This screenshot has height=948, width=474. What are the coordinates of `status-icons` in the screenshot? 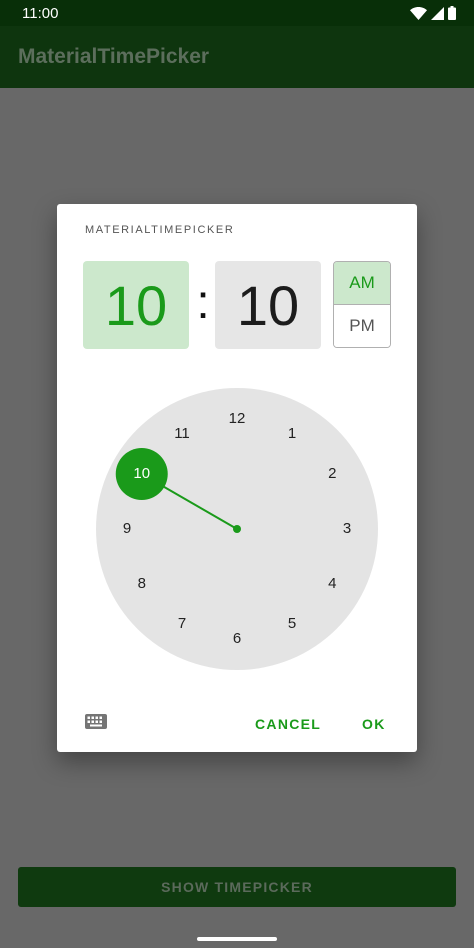 It's located at (433, 13).